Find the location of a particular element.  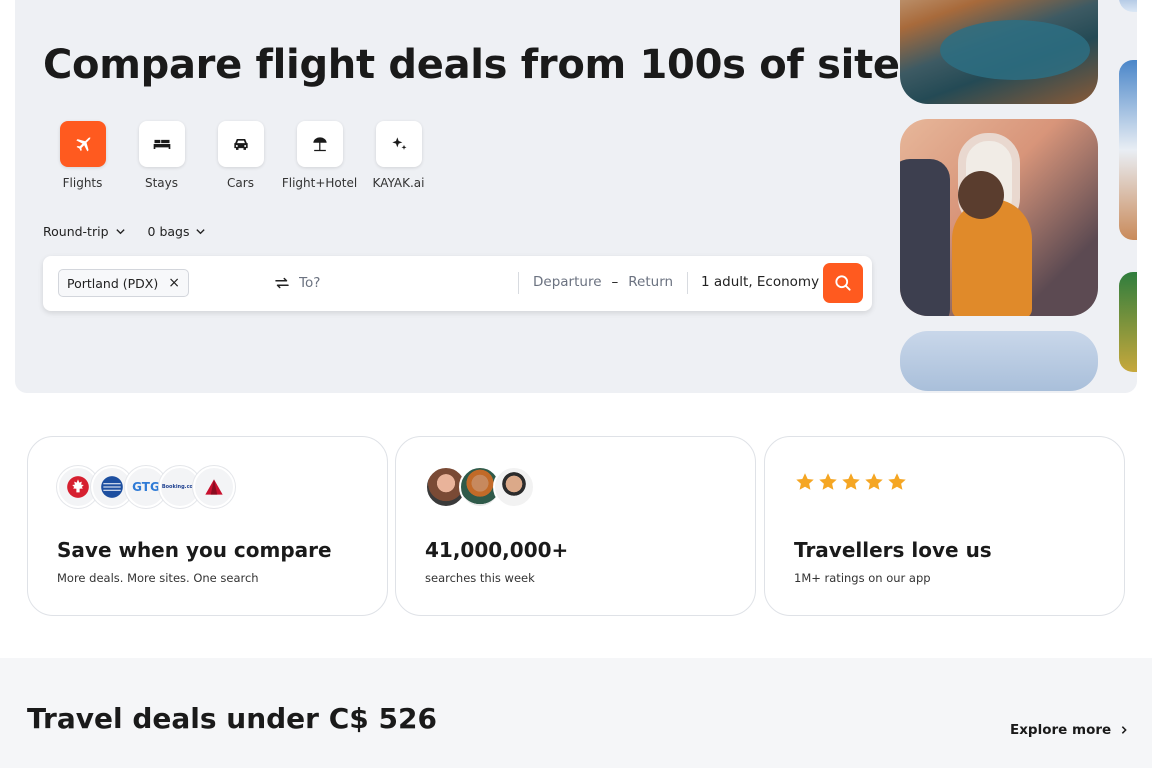

chevron-right-icon is located at coordinates (1124, 730).